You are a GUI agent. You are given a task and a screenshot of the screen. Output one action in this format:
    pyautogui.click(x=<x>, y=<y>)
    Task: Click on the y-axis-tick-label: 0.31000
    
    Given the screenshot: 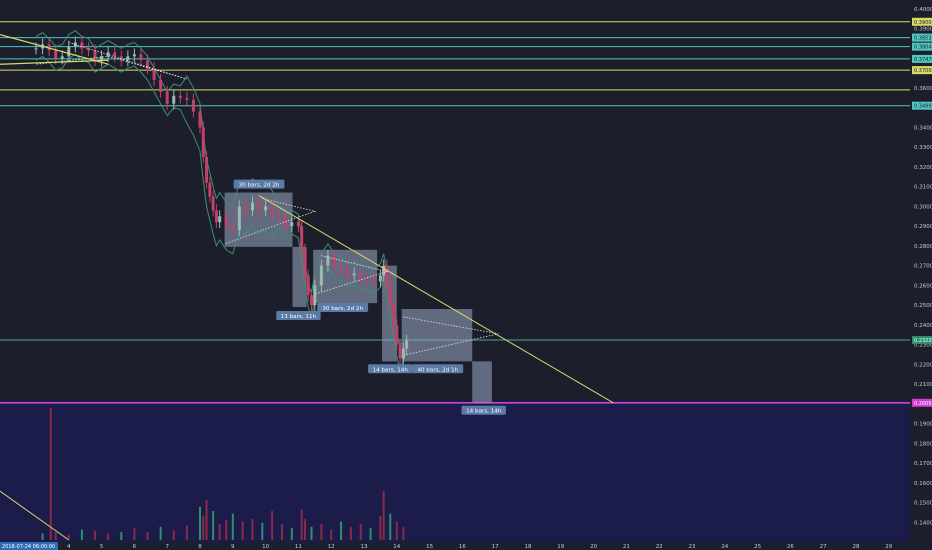 What is the action you would take?
    pyautogui.click(x=923, y=188)
    